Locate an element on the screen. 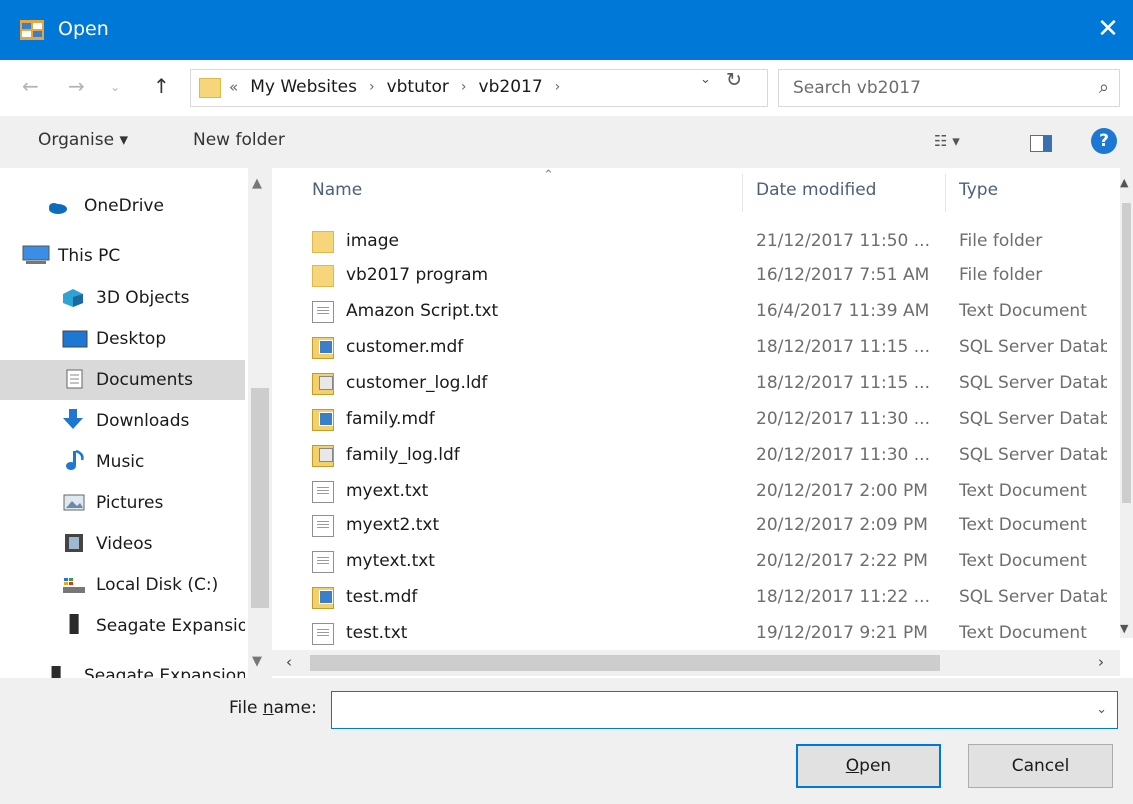 The width and height of the screenshot is (1133, 804). file-list-vertical-scrollbar: ▲ ▼ is located at coordinates (1126, 403).